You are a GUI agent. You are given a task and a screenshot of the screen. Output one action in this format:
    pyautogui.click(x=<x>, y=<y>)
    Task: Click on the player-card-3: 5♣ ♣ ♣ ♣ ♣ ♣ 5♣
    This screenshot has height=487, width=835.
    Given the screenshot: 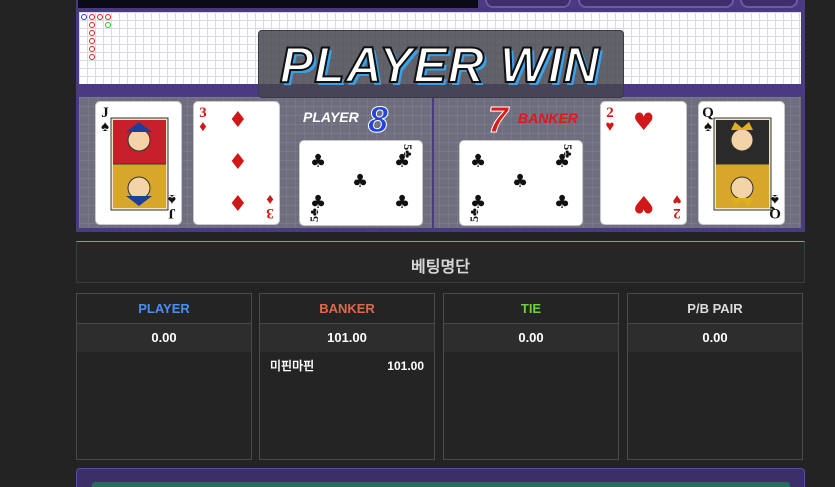 What is the action you would take?
    pyautogui.click(x=361, y=183)
    